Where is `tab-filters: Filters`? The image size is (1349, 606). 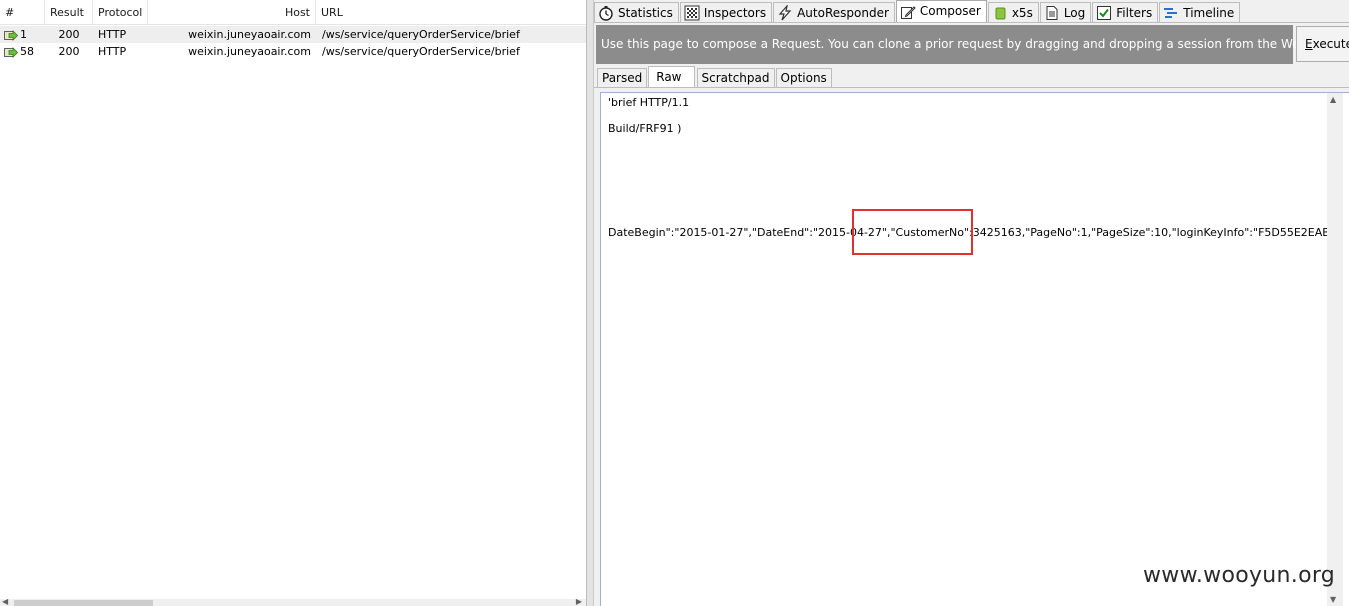
tab-filters: Filters is located at coordinates (1125, 12).